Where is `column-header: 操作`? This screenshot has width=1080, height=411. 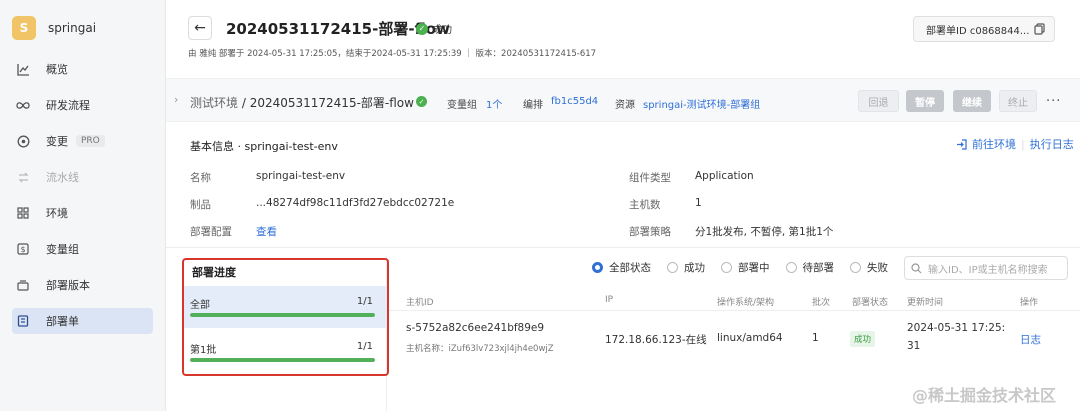
column-header: 操作 is located at coordinates (1029, 303).